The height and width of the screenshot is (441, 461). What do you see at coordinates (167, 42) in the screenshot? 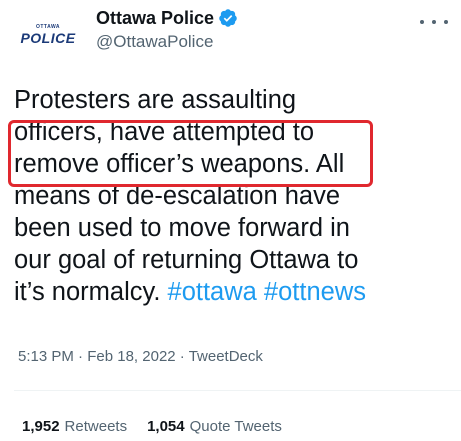
I see `user-handle: @OttawaPolice` at bounding box center [167, 42].